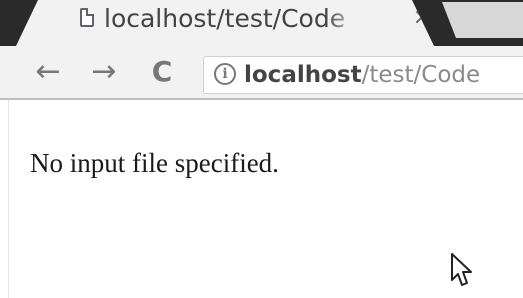 This screenshot has height=298, width=523. Describe the element at coordinates (421, 75) in the screenshot. I see `url-path: /test/Code` at that location.